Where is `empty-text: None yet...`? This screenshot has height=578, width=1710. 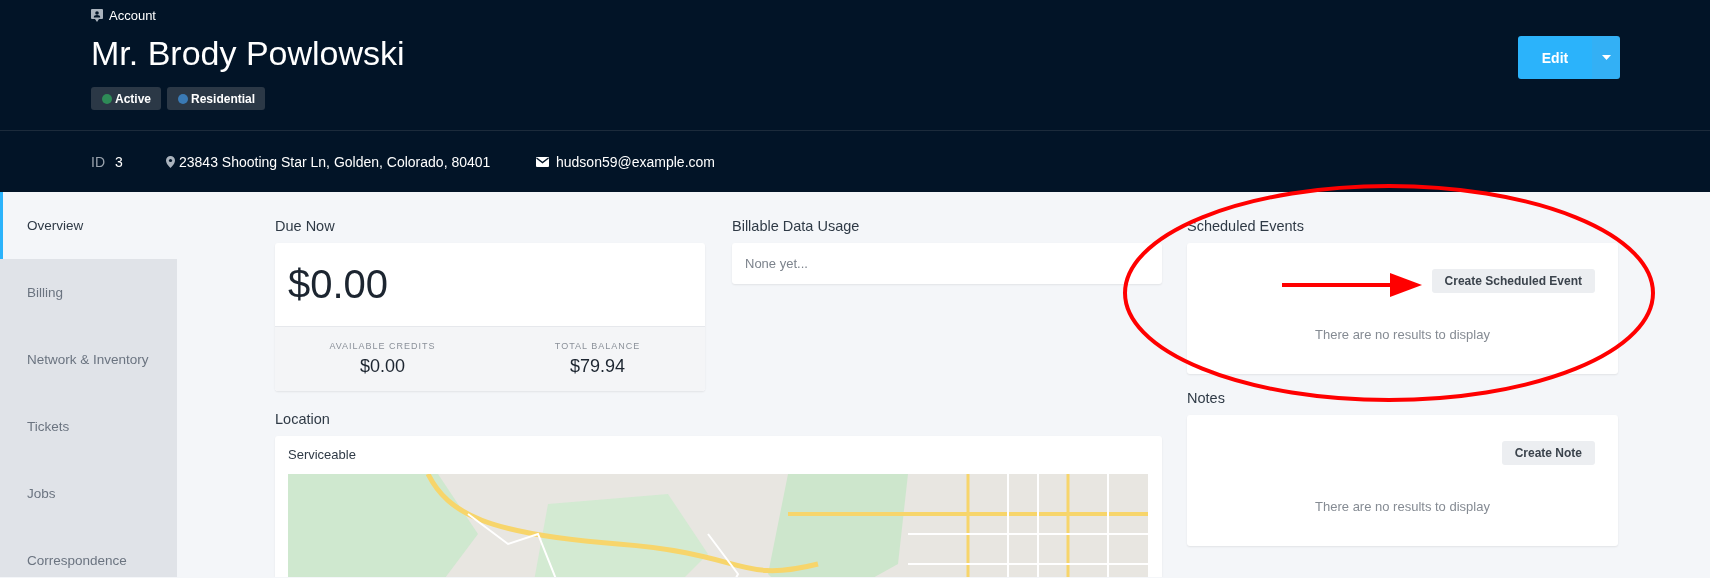
empty-text: None yet... is located at coordinates (776, 264).